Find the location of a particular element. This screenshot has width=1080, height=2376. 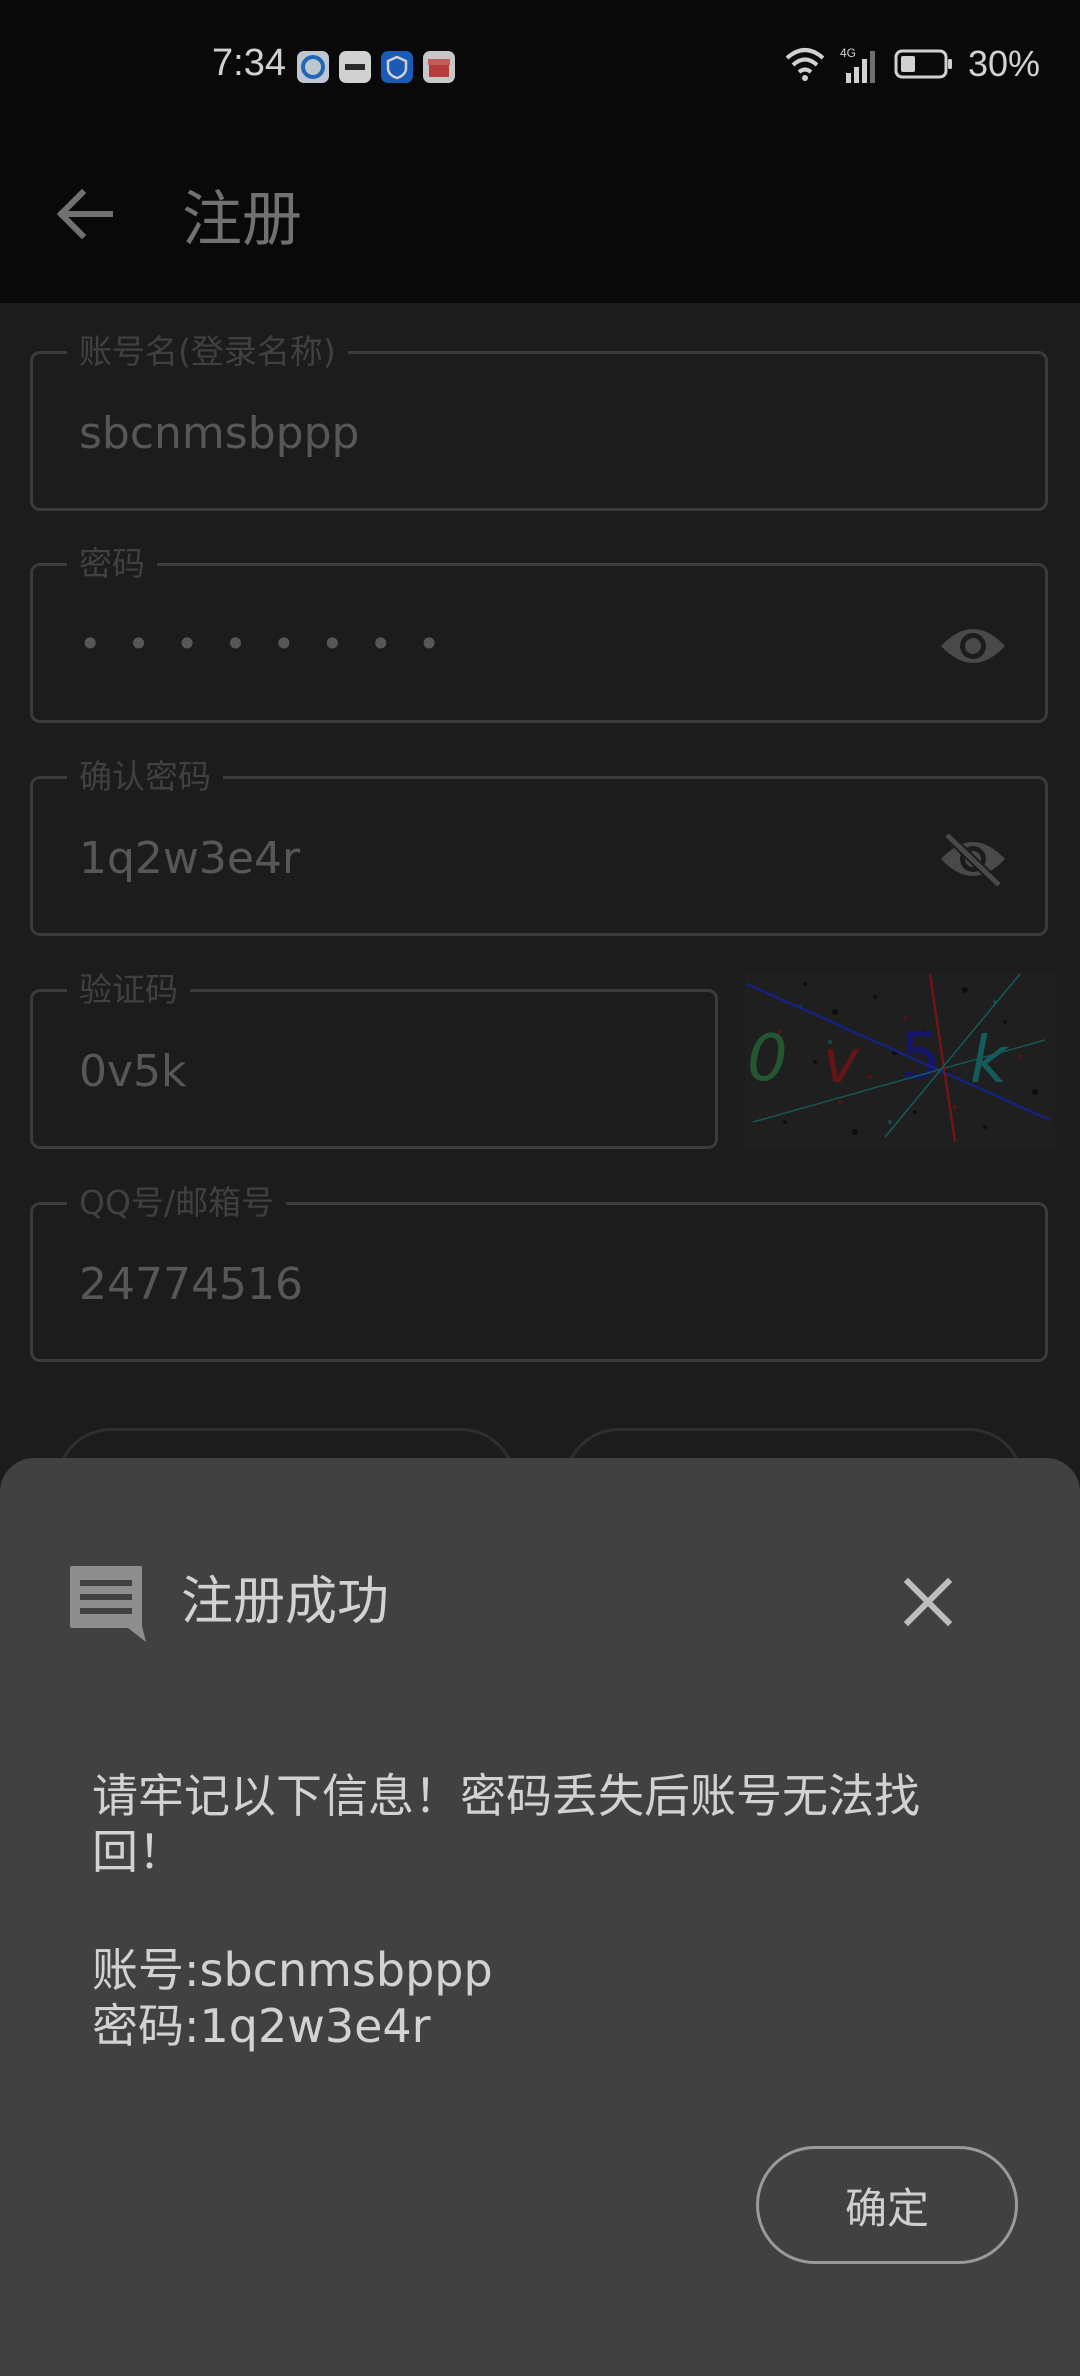

close-icon is located at coordinates (928, 1602).